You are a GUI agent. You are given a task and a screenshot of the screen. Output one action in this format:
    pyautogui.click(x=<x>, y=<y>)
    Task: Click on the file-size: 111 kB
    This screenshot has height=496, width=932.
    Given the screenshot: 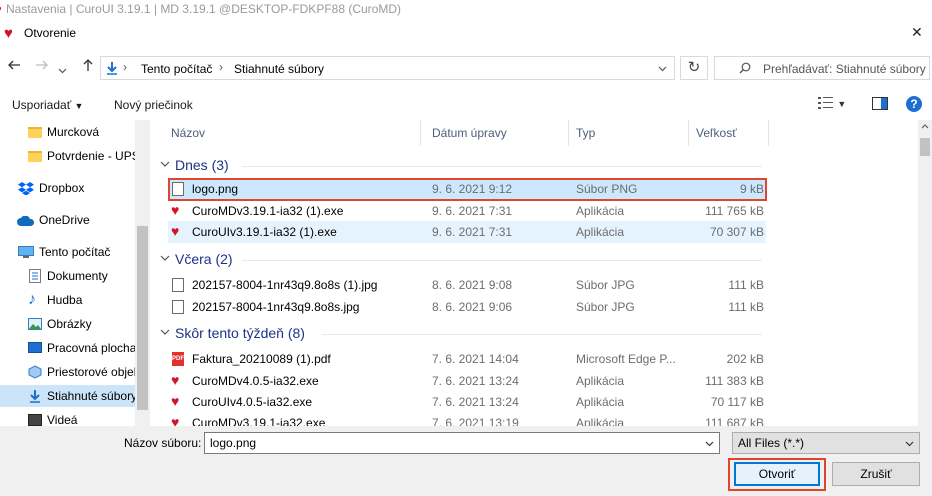 What is the action you would take?
    pyautogui.click(x=746, y=285)
    